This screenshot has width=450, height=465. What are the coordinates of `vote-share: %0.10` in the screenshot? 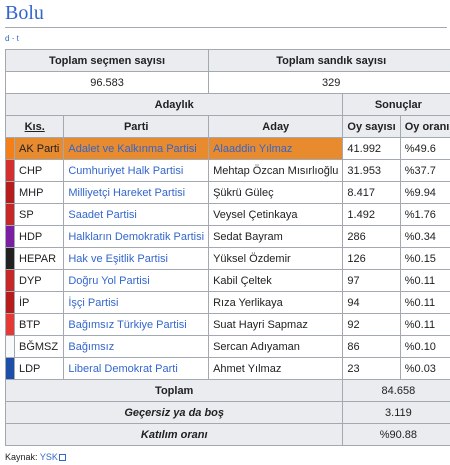 It's located at (424, 346).